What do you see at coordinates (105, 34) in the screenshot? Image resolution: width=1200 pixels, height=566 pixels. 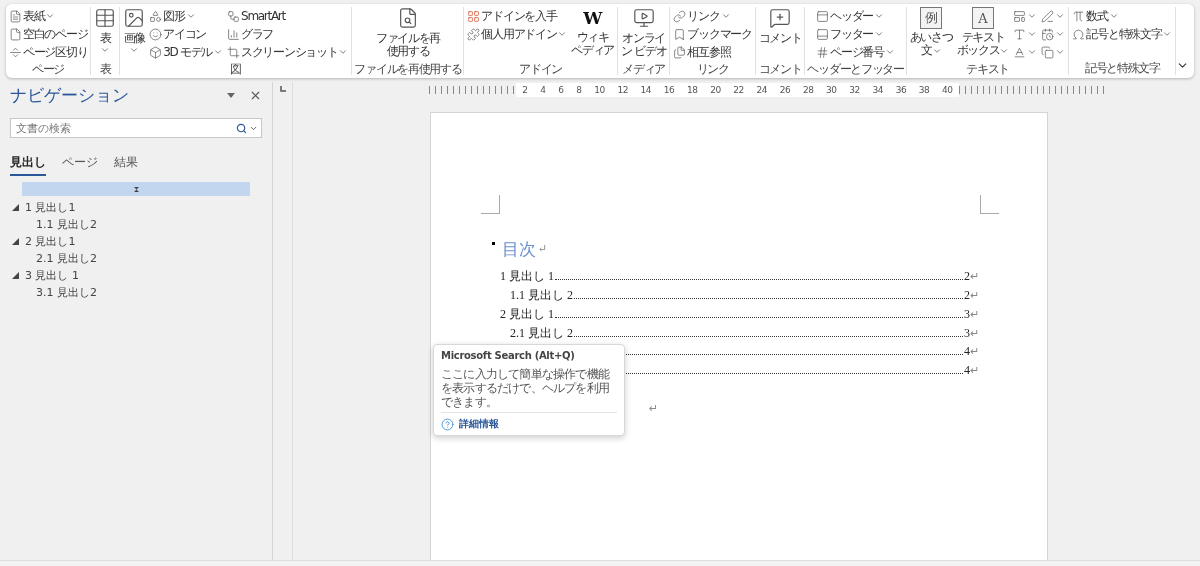 I see `ribbon-button: 表` at bounding box center [105, 34].